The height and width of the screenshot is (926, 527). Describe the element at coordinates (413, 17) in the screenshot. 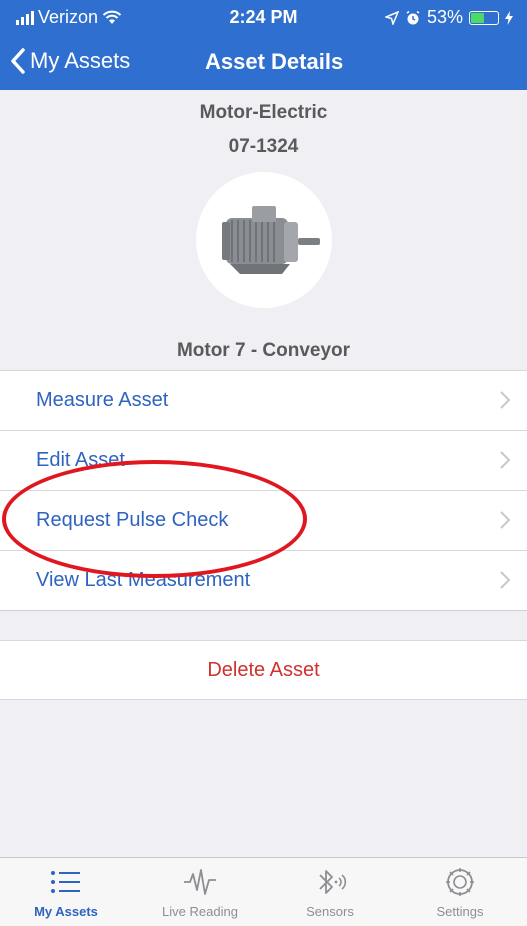

I see `alarm-icon` at that location.